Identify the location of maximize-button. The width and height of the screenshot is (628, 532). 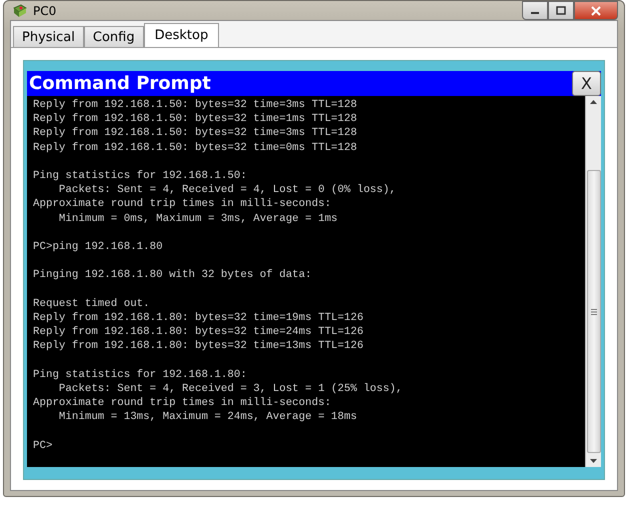
(561, 10).